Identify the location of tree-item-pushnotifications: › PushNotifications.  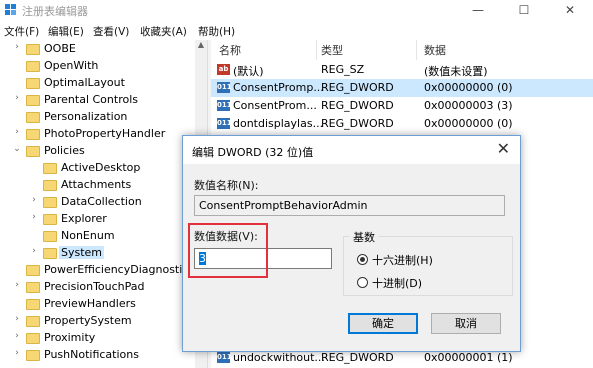
(103, 355).